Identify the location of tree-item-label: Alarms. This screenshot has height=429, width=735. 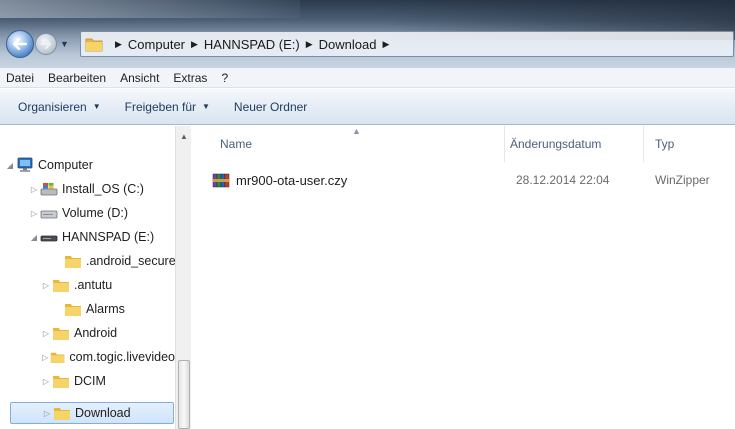
(105, 309).